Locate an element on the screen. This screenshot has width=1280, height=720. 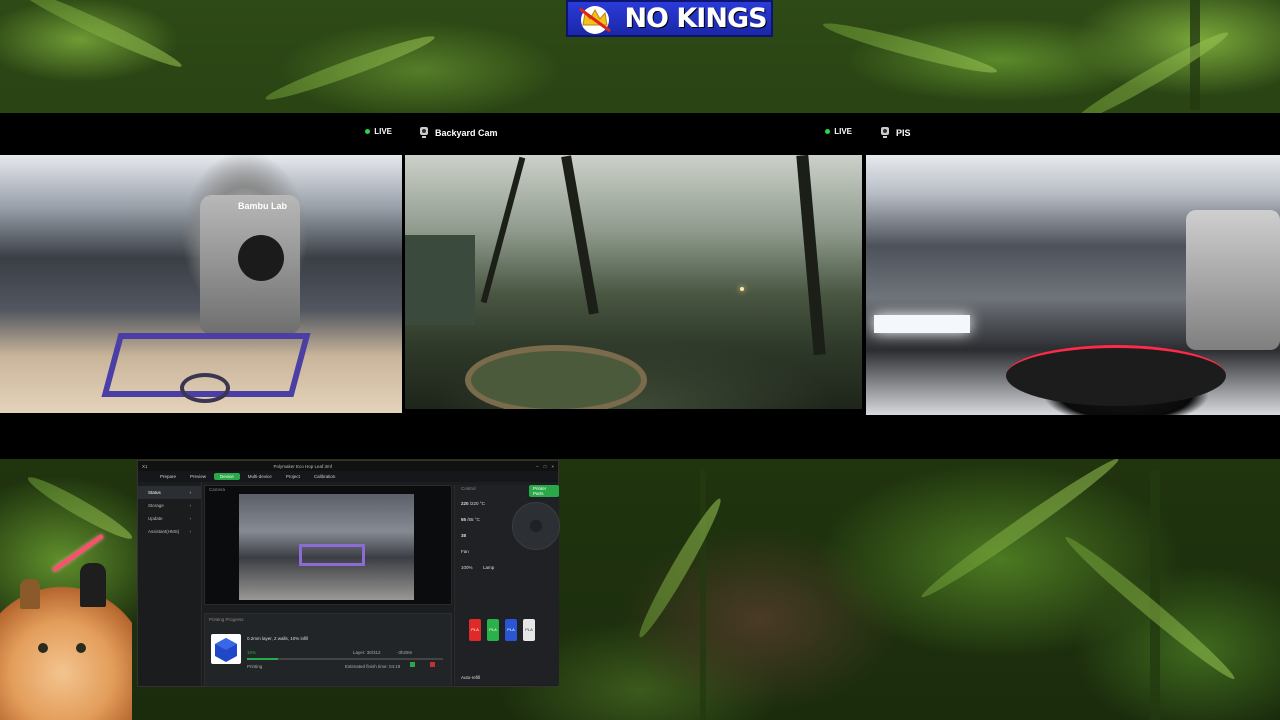
print-state: Printing is located at coordinates (255, 666).